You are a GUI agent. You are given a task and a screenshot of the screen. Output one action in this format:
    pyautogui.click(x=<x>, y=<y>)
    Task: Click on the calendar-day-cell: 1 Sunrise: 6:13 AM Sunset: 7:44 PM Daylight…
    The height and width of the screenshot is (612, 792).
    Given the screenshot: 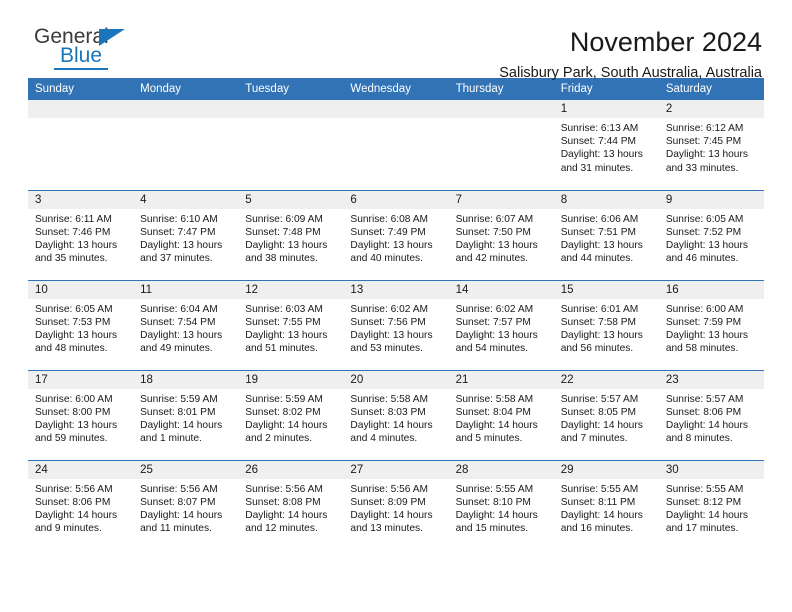 What is the action you would take?
    pyautogui.click(x=606, y=145)
    